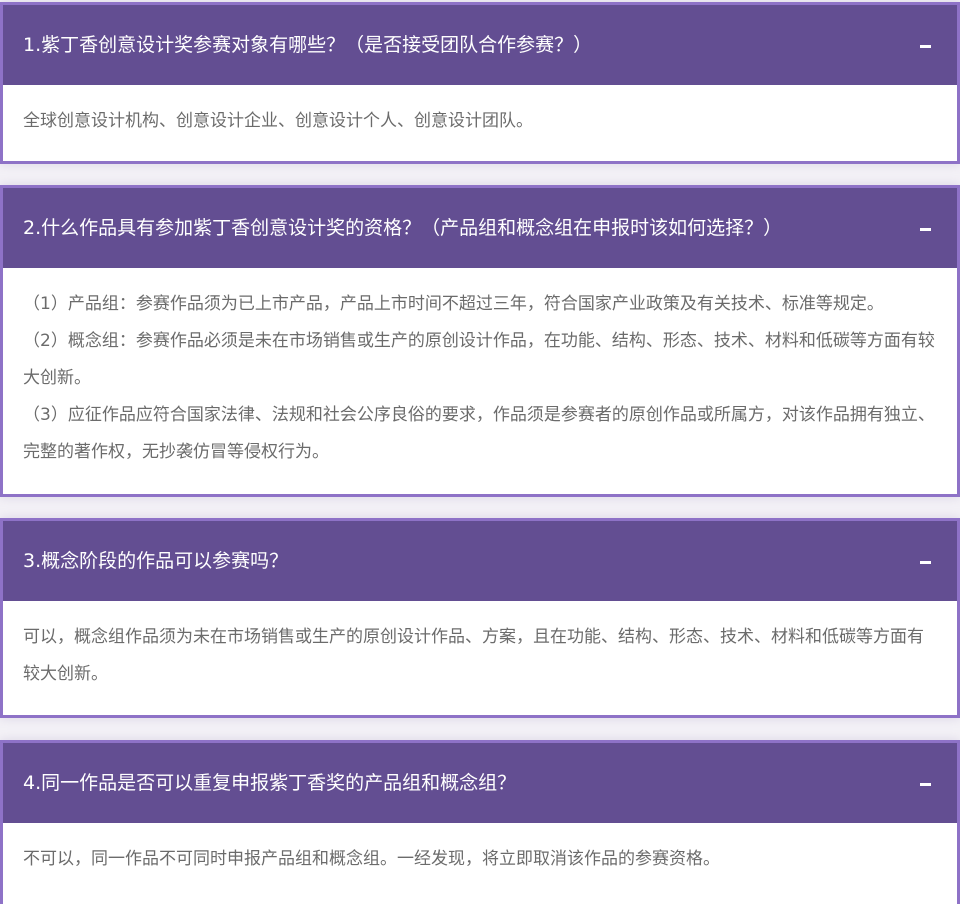 This screenshot has height=904, width=960. Describe the element at coordinates (156, 561) in the screenshot. I see `faq-question-text: 3.概念阶段的作品可以参赛吗？` at that location.